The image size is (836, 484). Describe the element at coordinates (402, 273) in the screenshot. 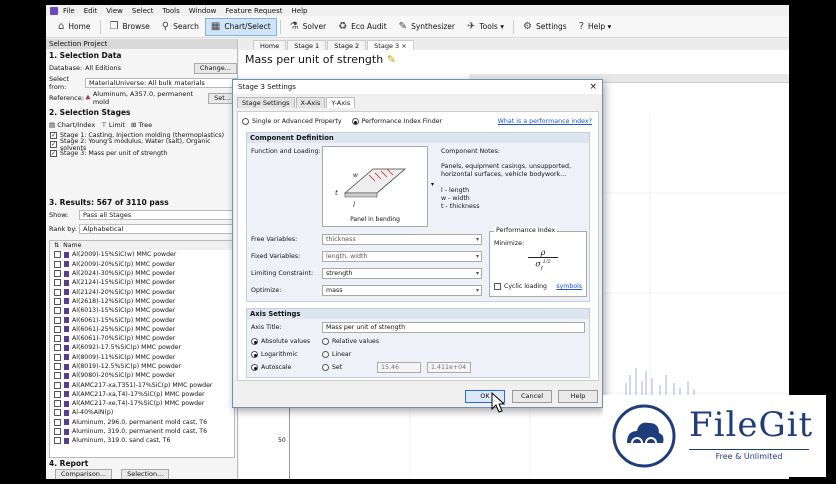

I see `limiting-constraint-select: strength ▾` at that location.